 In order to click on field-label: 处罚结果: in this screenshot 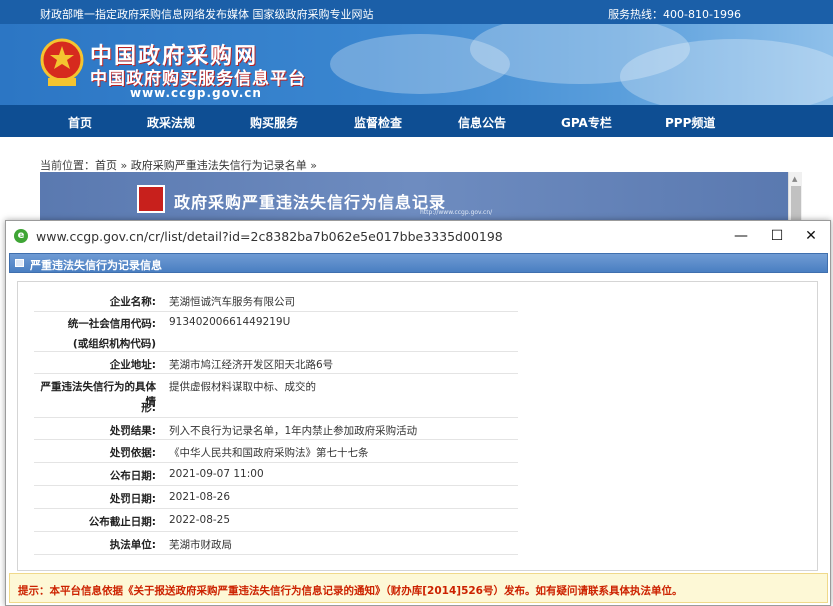, I will do `click(132, 431)`.